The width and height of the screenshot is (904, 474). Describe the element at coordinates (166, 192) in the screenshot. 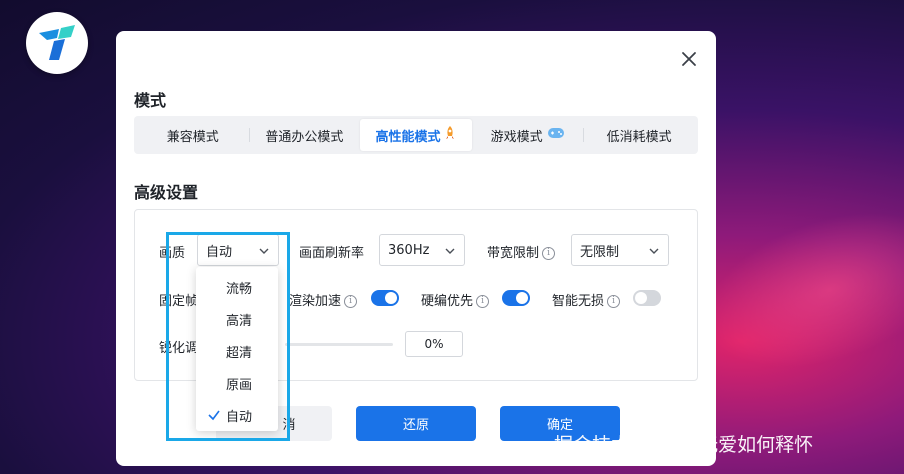

I see `advanced-section-title: 高级设置` at that location.